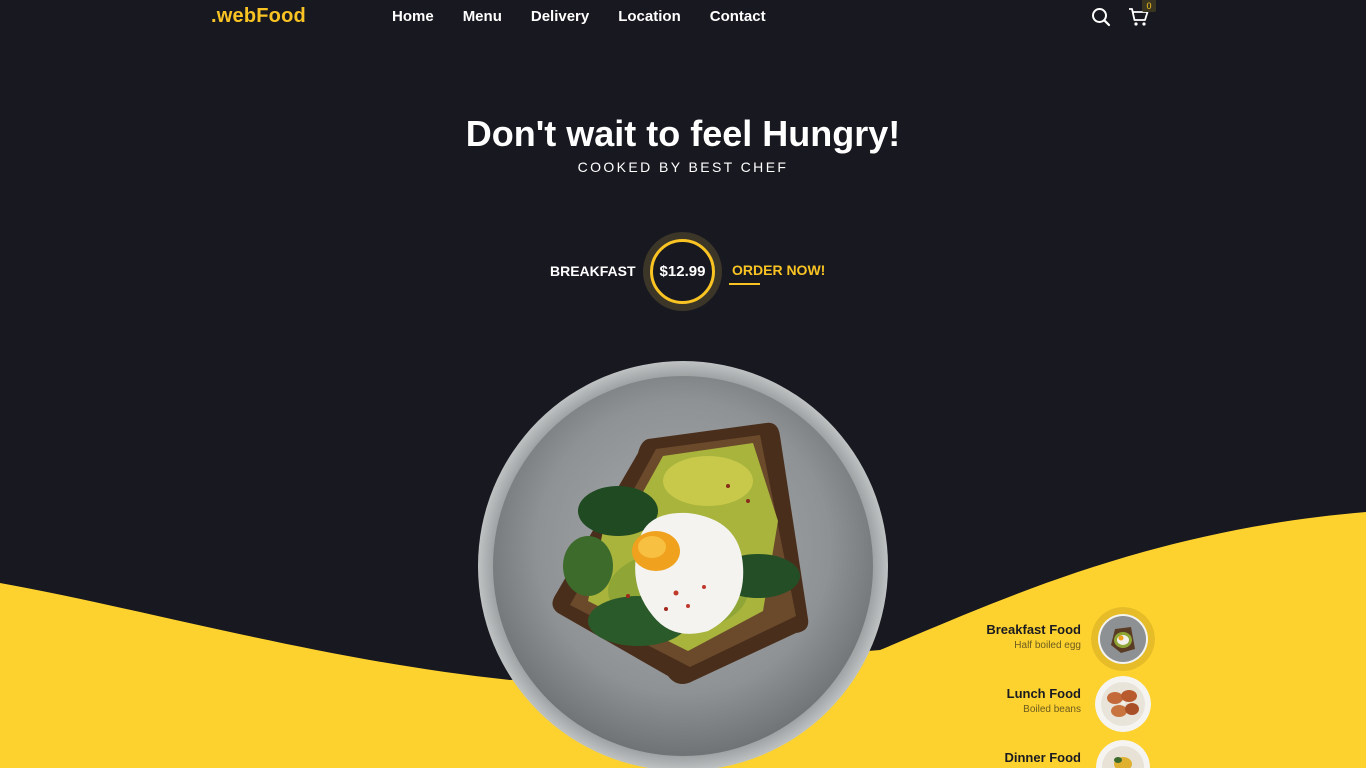 Image resolution: width=1366 pixels, height=768 pixels. What do you see at coordinates (649, 16) in the screenshot?
I see `nav-location: Location` at bounding box center [649, 16].